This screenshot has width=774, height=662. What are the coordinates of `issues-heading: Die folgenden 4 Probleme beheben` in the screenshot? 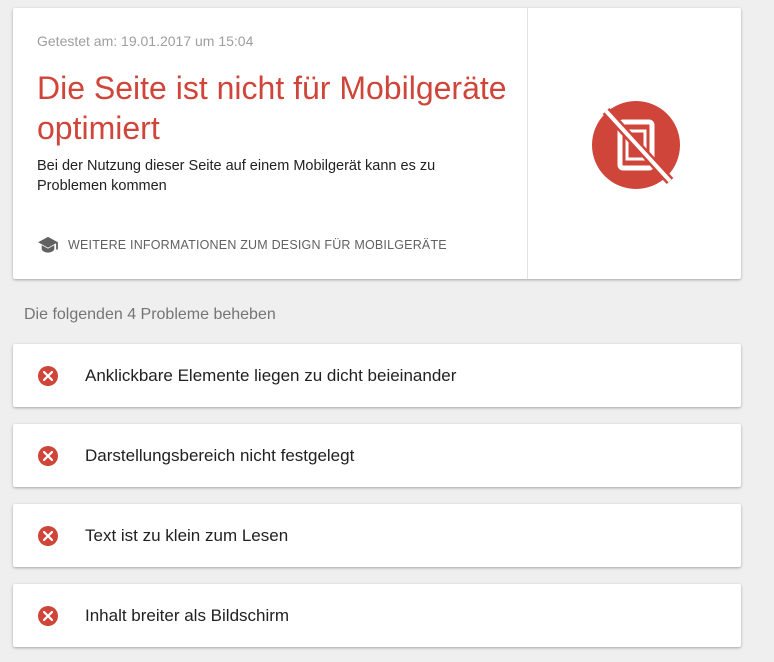 It's located at (150, 314).